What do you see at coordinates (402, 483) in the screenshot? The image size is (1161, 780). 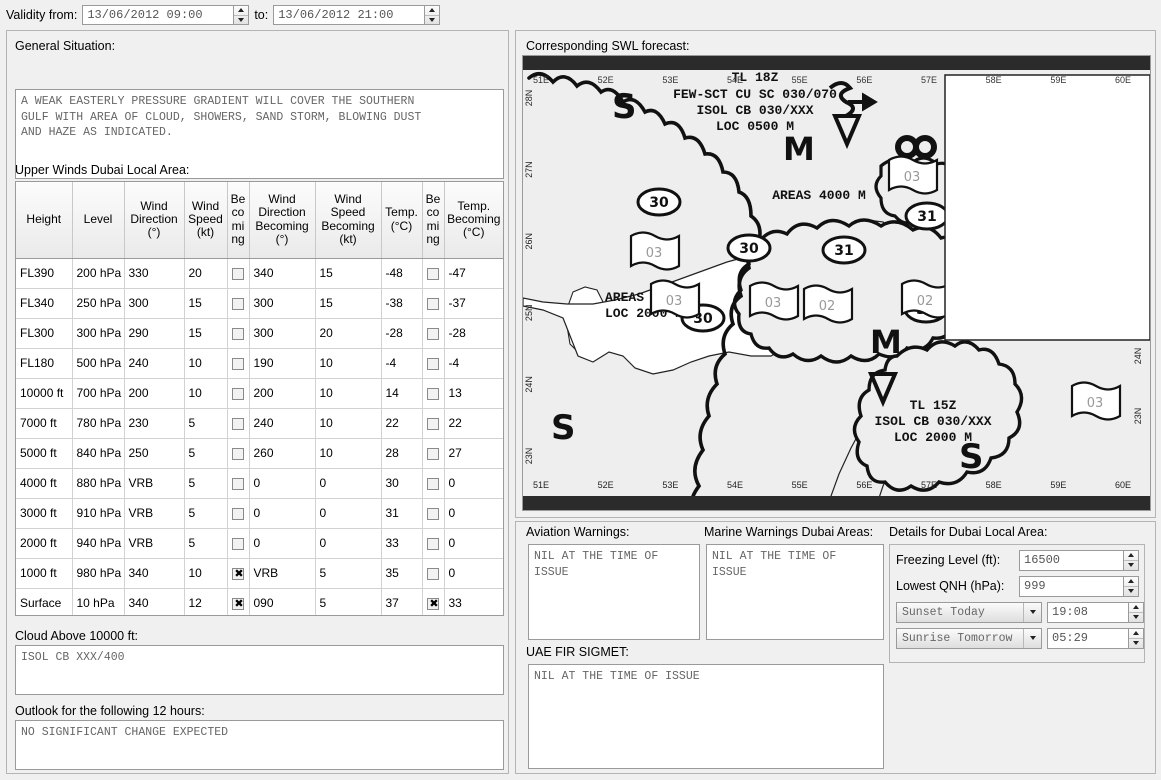 I see `cell-temp: 30` at bounding box center [402, 483].